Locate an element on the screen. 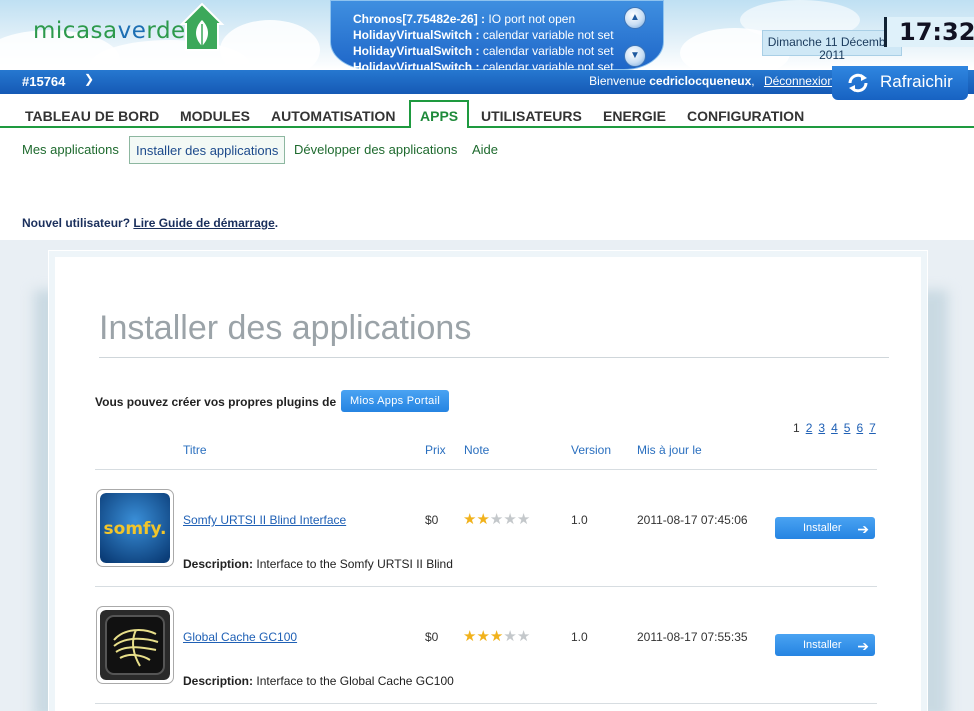 Image resolution: width=974 pixels, height=711 pixels. tab-automatisation: AUTOMATISATION is located at coordinates (333, 116).